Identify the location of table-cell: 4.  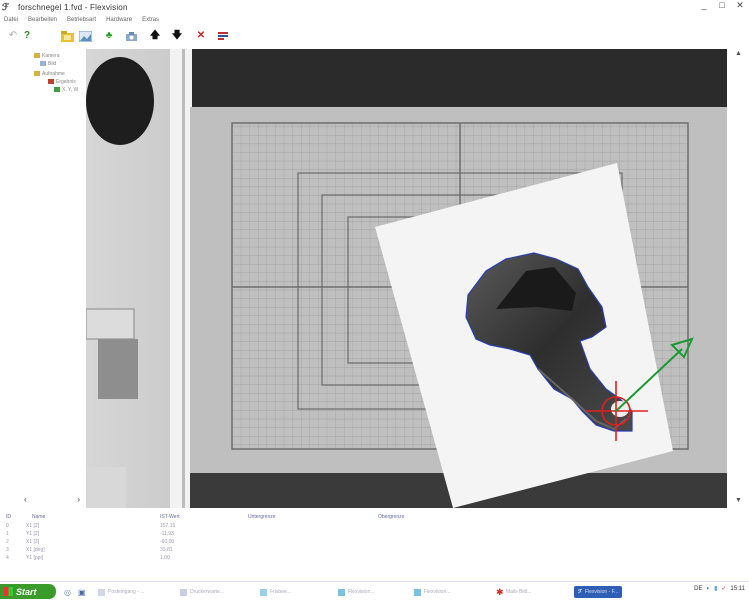
(7, 558).